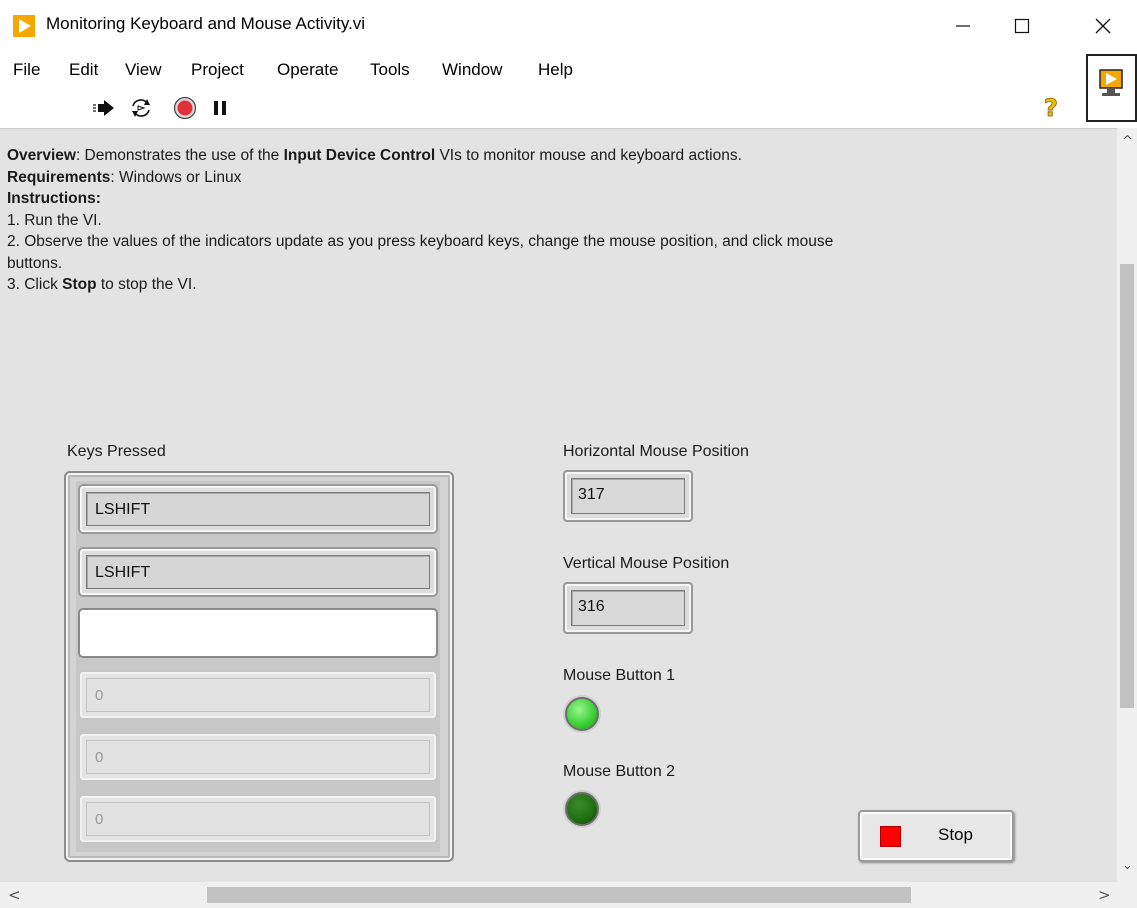 This screenshot has height=908, width=1137. I want to click on keys-pressed-label: Keys Pressed, so click(116, 451).